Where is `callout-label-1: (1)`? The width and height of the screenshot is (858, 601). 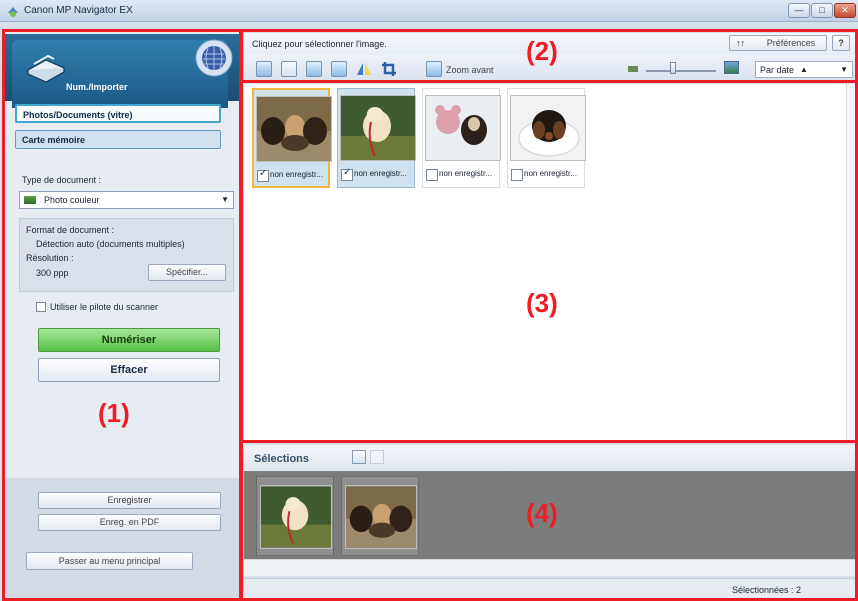 callout-label-1: (1) is located at coordinates (114, 413).